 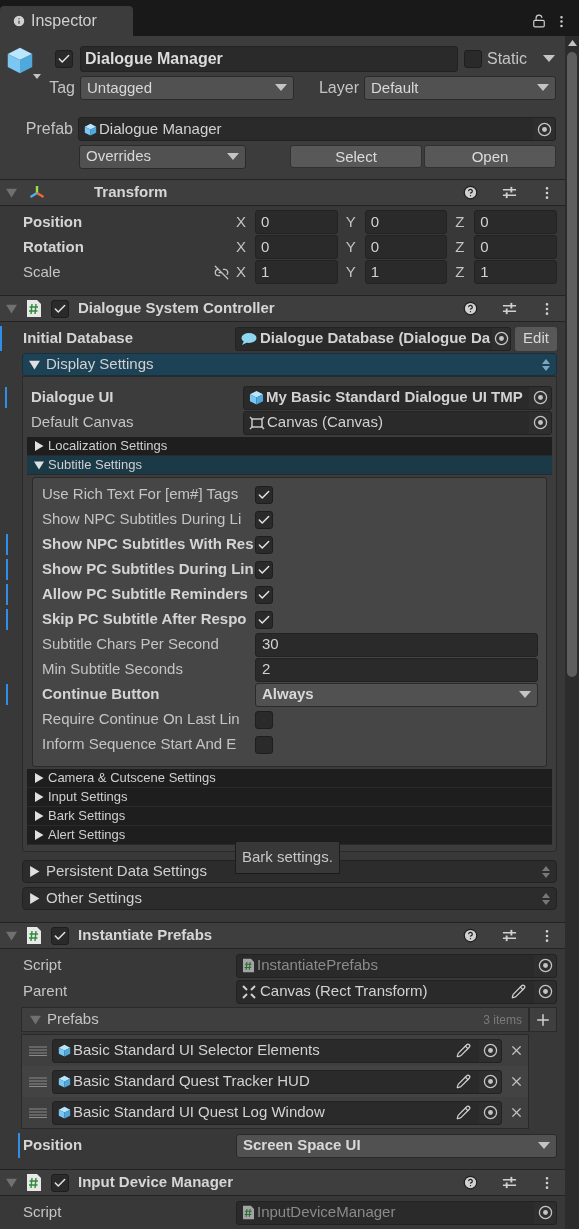 I want to click on field-label: Use Rich Text For [em#] Tags, so click(x=141, y=494).